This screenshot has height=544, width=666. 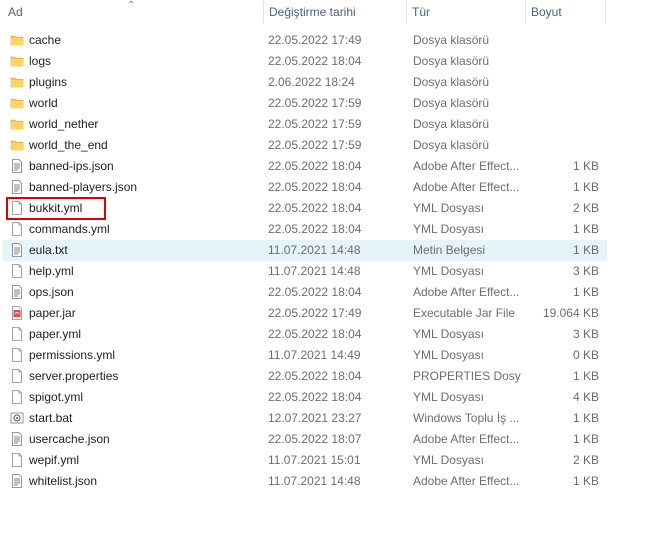 What do you see at coordinates (17, 418) in the screenshot?
I see `batch-file-icon` at bounding box center [17, 418].